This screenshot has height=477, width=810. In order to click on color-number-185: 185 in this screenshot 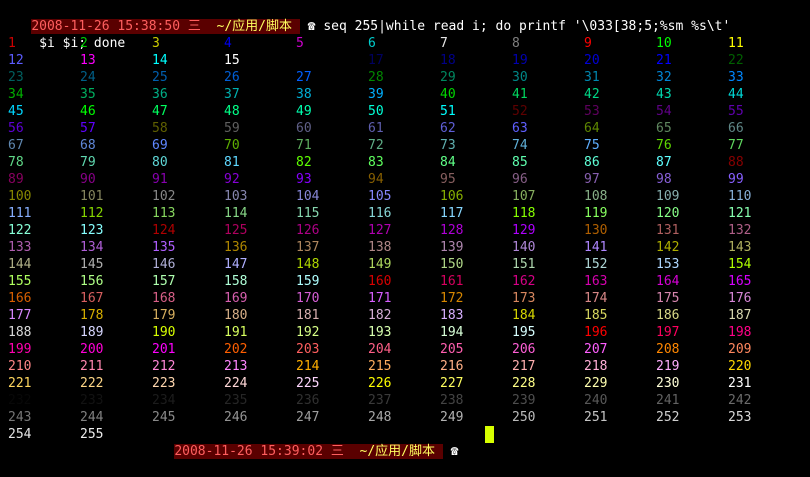, I will do `click(596, 315)`.